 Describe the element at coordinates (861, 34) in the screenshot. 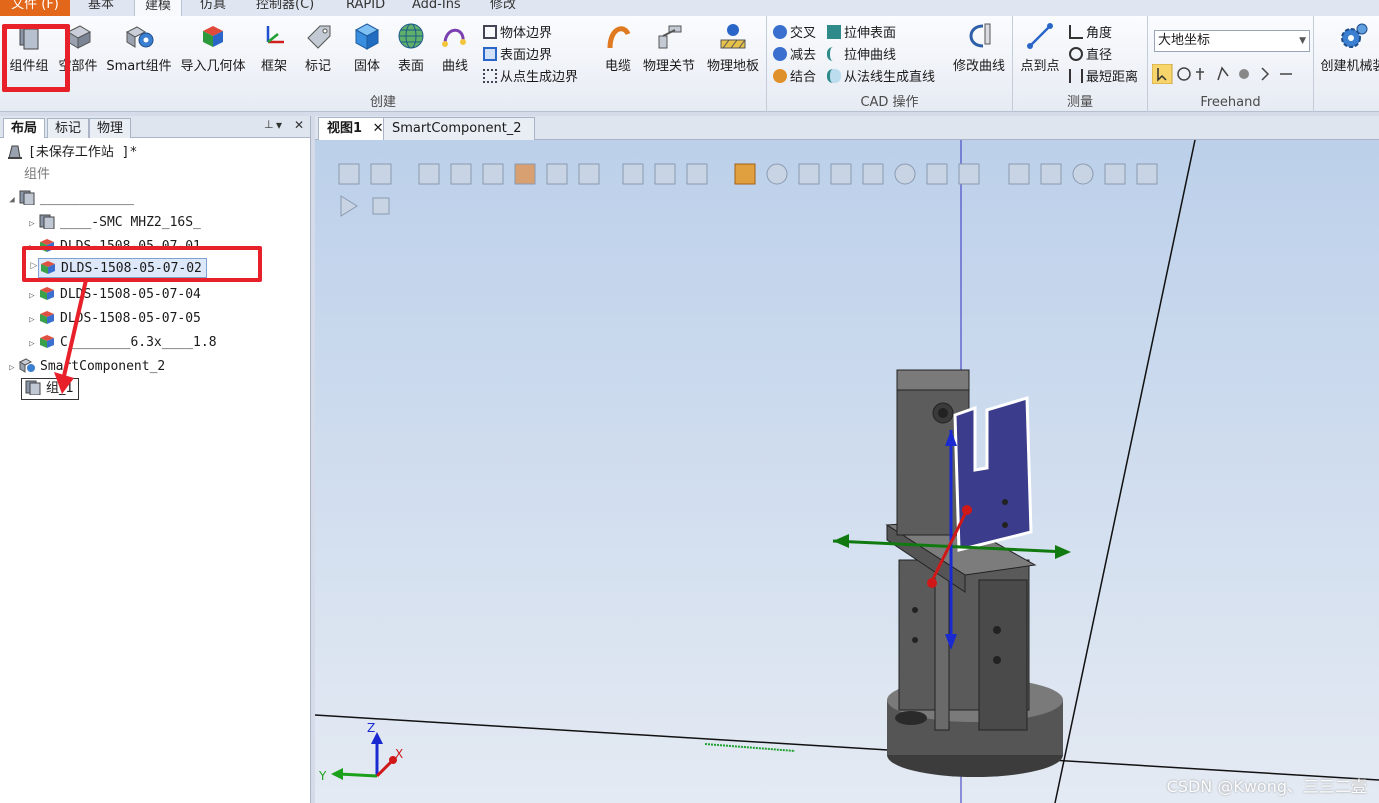

I see `extrude-surface-button: 拉伸表面` at that location.